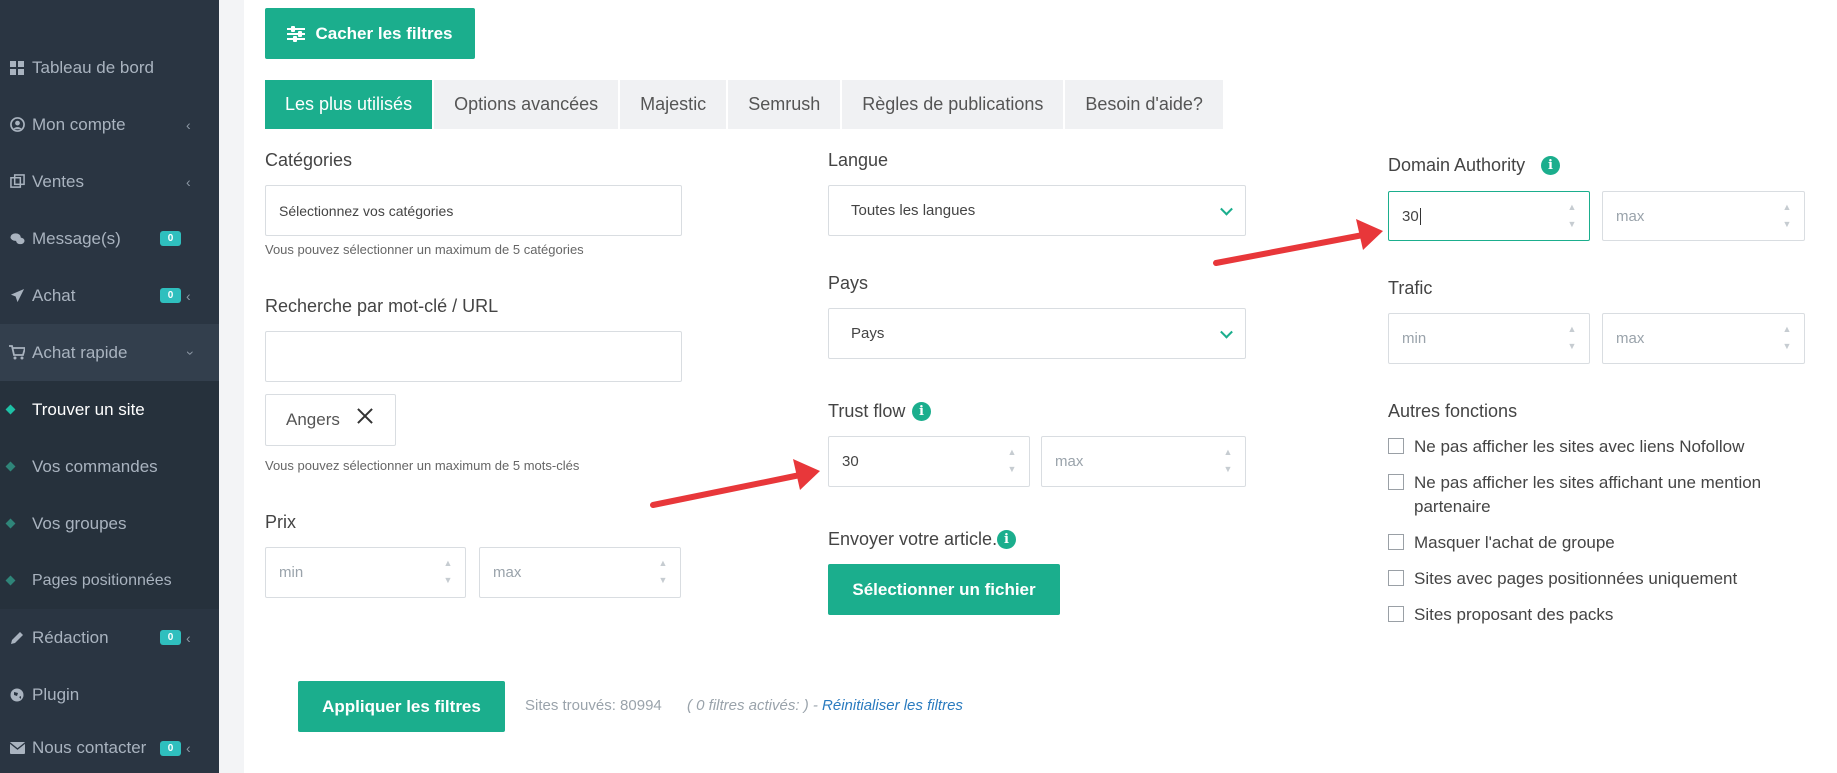  Describe the element at coordinates (54, 295) in the screenshot. I see `sidebar-item-label: Achat` at that location.